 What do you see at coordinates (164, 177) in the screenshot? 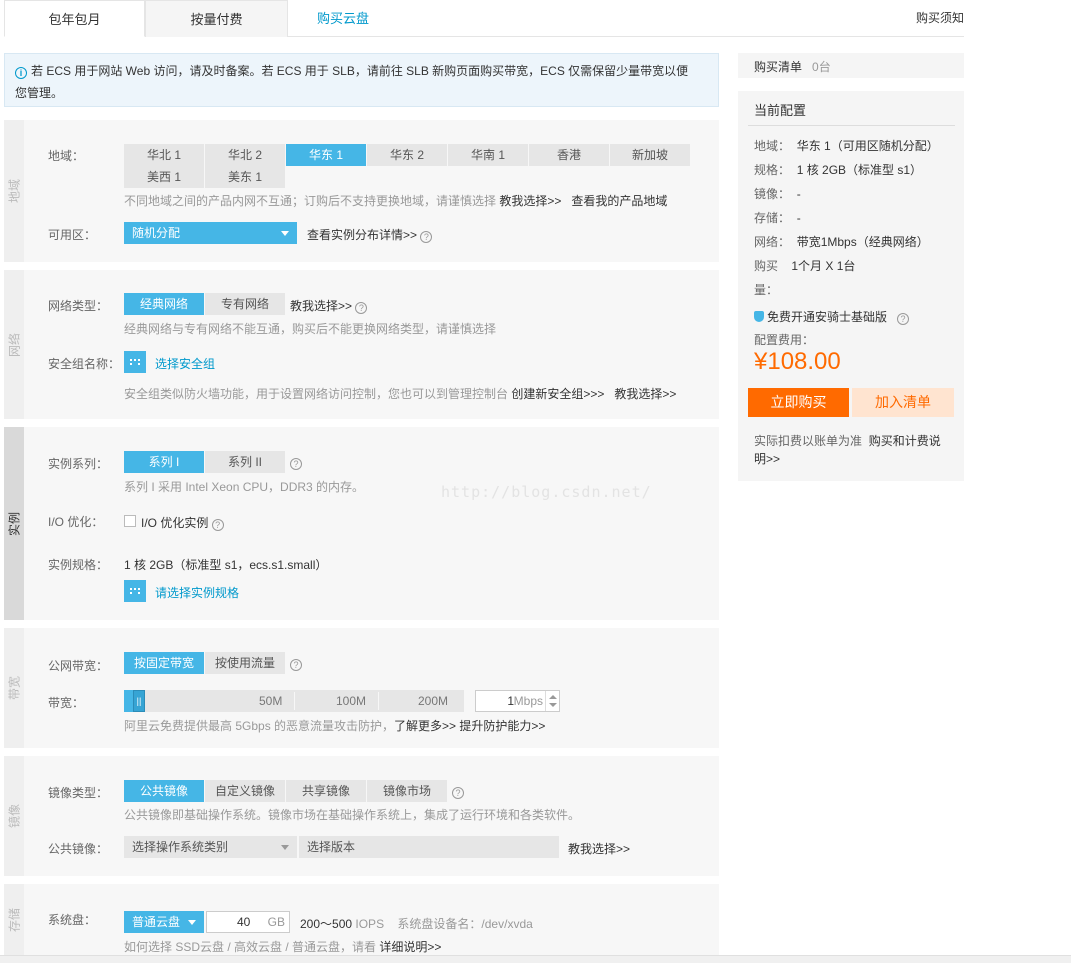
I see `region-option: 美西 1` at bounding box center [164, 177].